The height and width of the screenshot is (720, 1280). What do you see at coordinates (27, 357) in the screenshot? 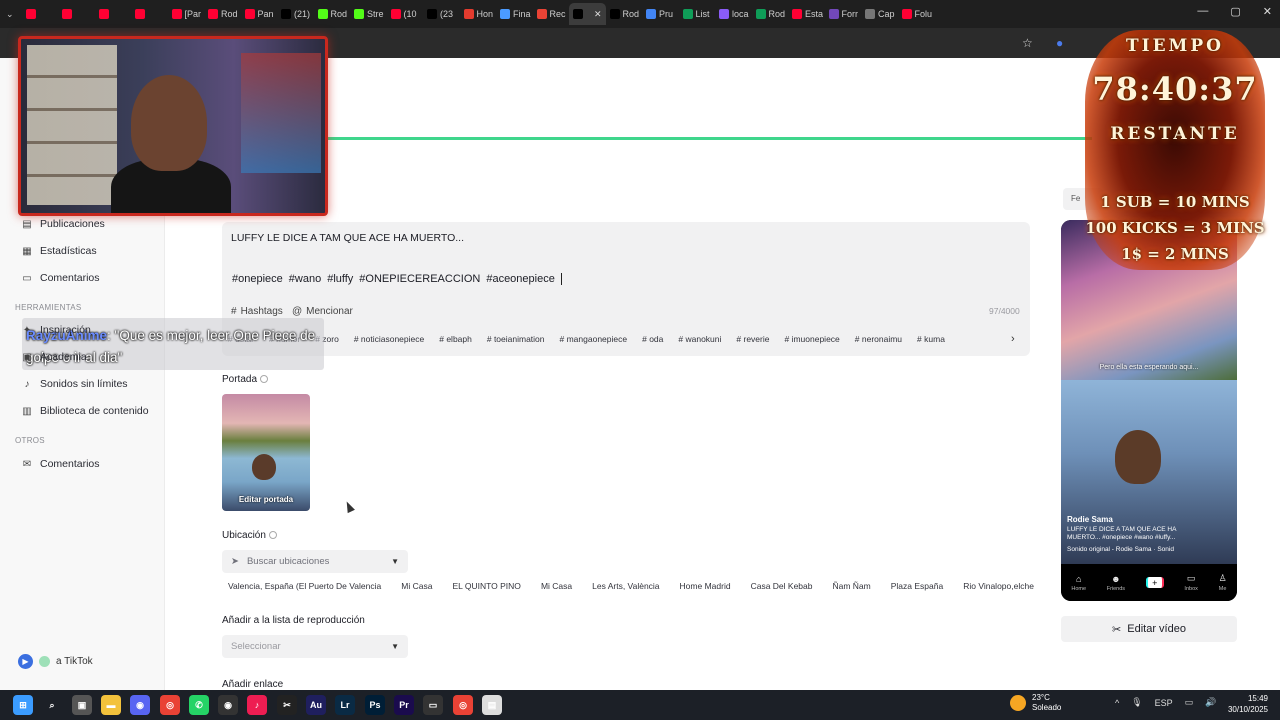
I see `book-icon: ▣` at bounding box center [27, 357].